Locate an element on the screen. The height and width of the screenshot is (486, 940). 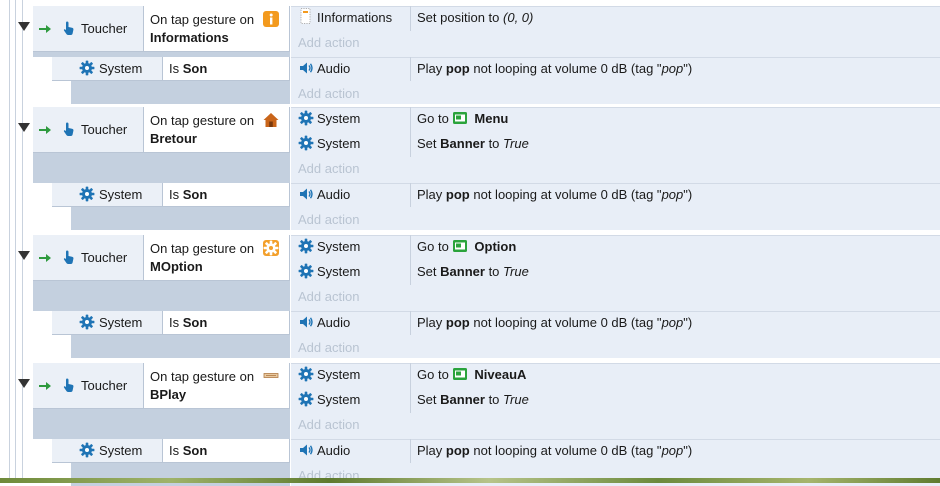
actions-panel is located at coordinates (615, 401).